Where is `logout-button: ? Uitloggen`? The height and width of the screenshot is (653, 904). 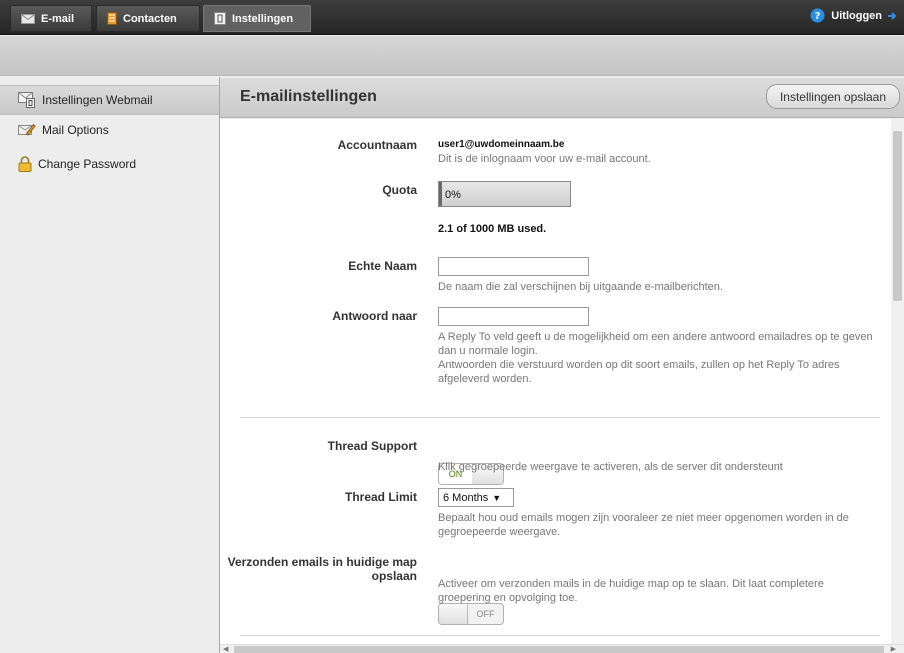 logout-button: ? Uitloggen is located at coordinates (857, 15).